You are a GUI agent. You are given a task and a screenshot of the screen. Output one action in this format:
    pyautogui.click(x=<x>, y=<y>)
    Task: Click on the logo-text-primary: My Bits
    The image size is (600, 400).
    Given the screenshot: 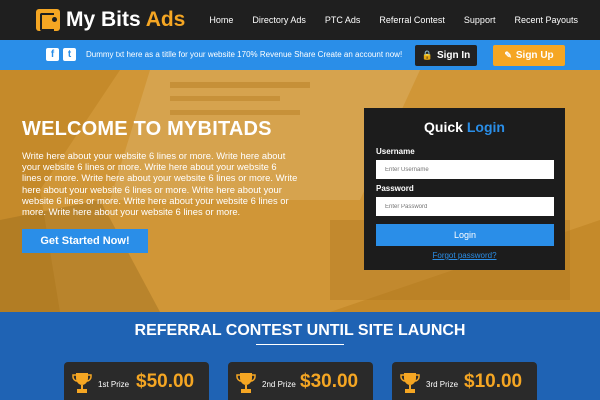 What is the action you would take?
    pyautogui.click(x=103, y=19)
    